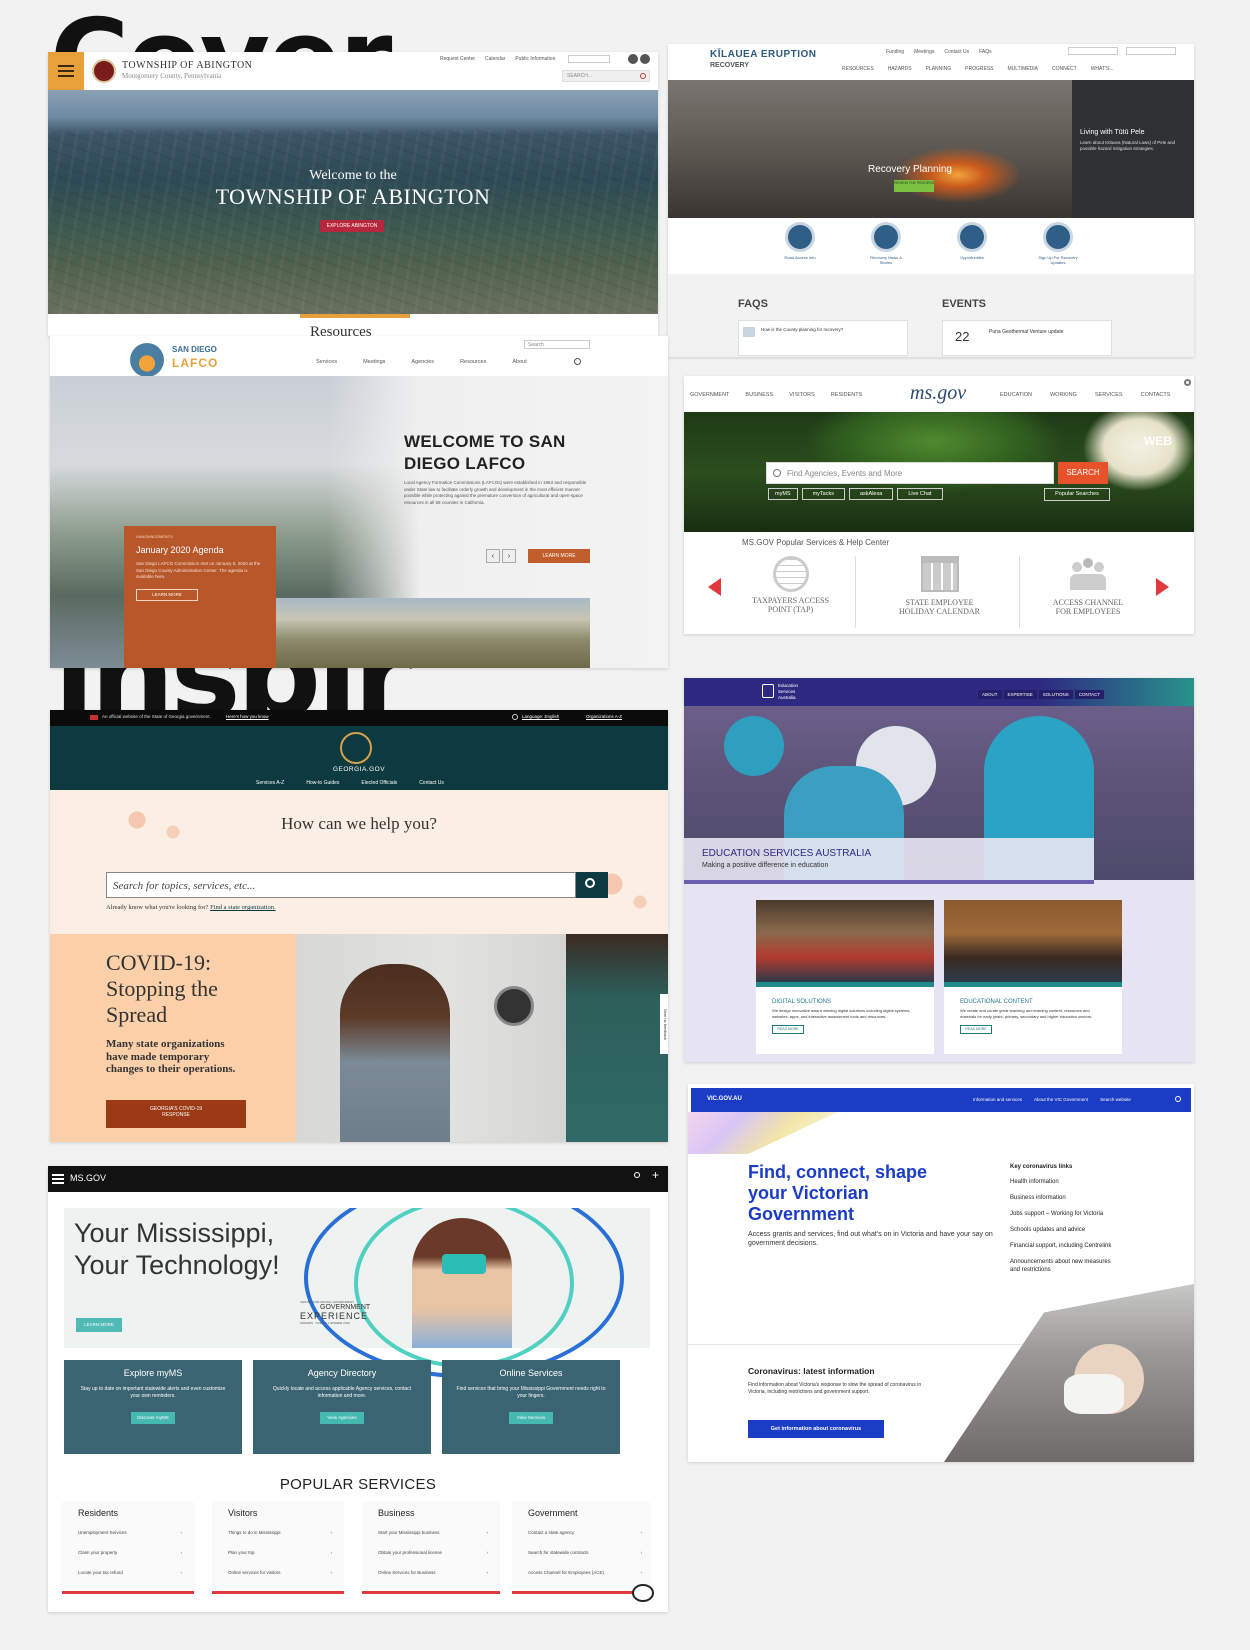  I want to click on quick-link-askalexa: askAlexa, so click(871, 494).